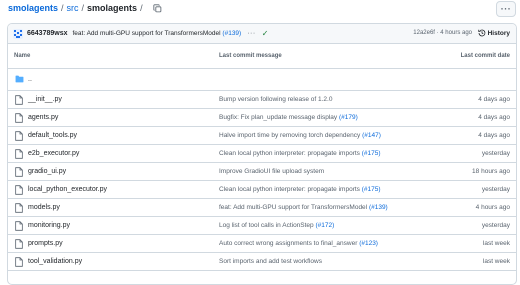 This screenshot has width=520, height=285. Describe the element at coordinates (22, 56) in the screenshot. I see `column-header-name: Name` at that location.